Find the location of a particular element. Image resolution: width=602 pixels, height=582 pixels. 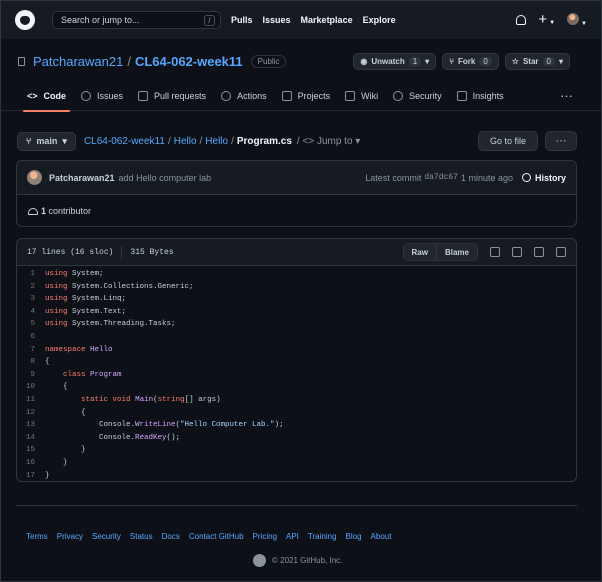

star-button: ☆ Star 0 ▾ is located at coordinates (537, 61).